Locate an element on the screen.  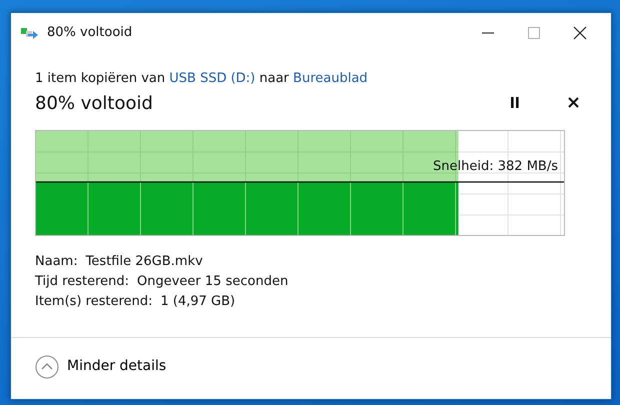
location-link: USB SSD (D:) is located at coordinates (212, 78).